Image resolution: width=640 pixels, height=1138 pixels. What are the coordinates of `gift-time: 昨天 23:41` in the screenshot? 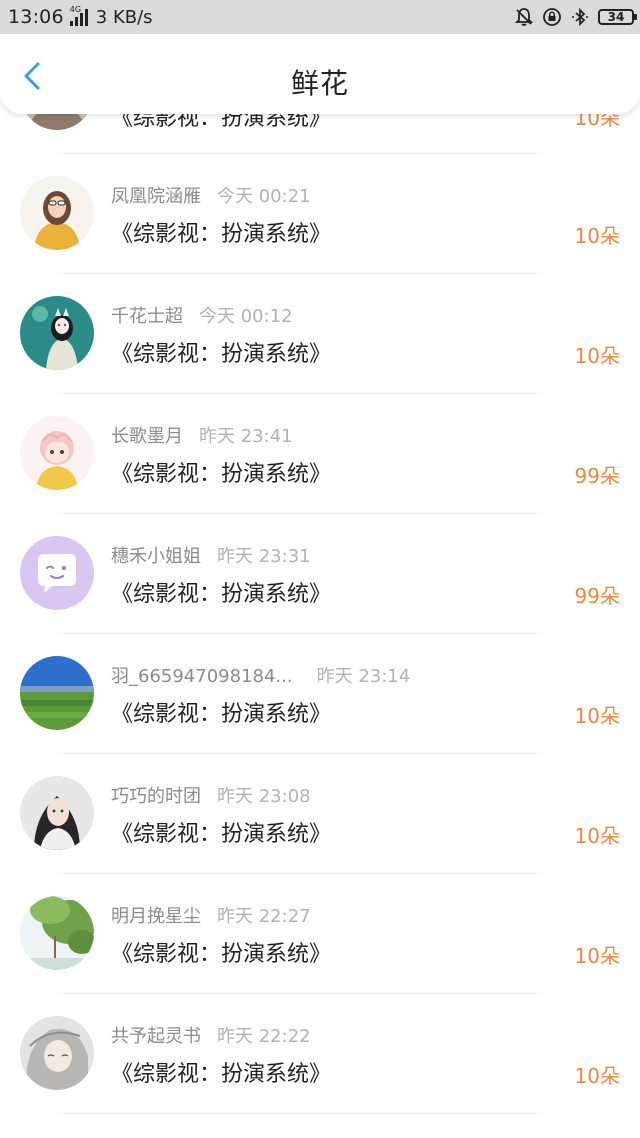 It's located at (246, 436).